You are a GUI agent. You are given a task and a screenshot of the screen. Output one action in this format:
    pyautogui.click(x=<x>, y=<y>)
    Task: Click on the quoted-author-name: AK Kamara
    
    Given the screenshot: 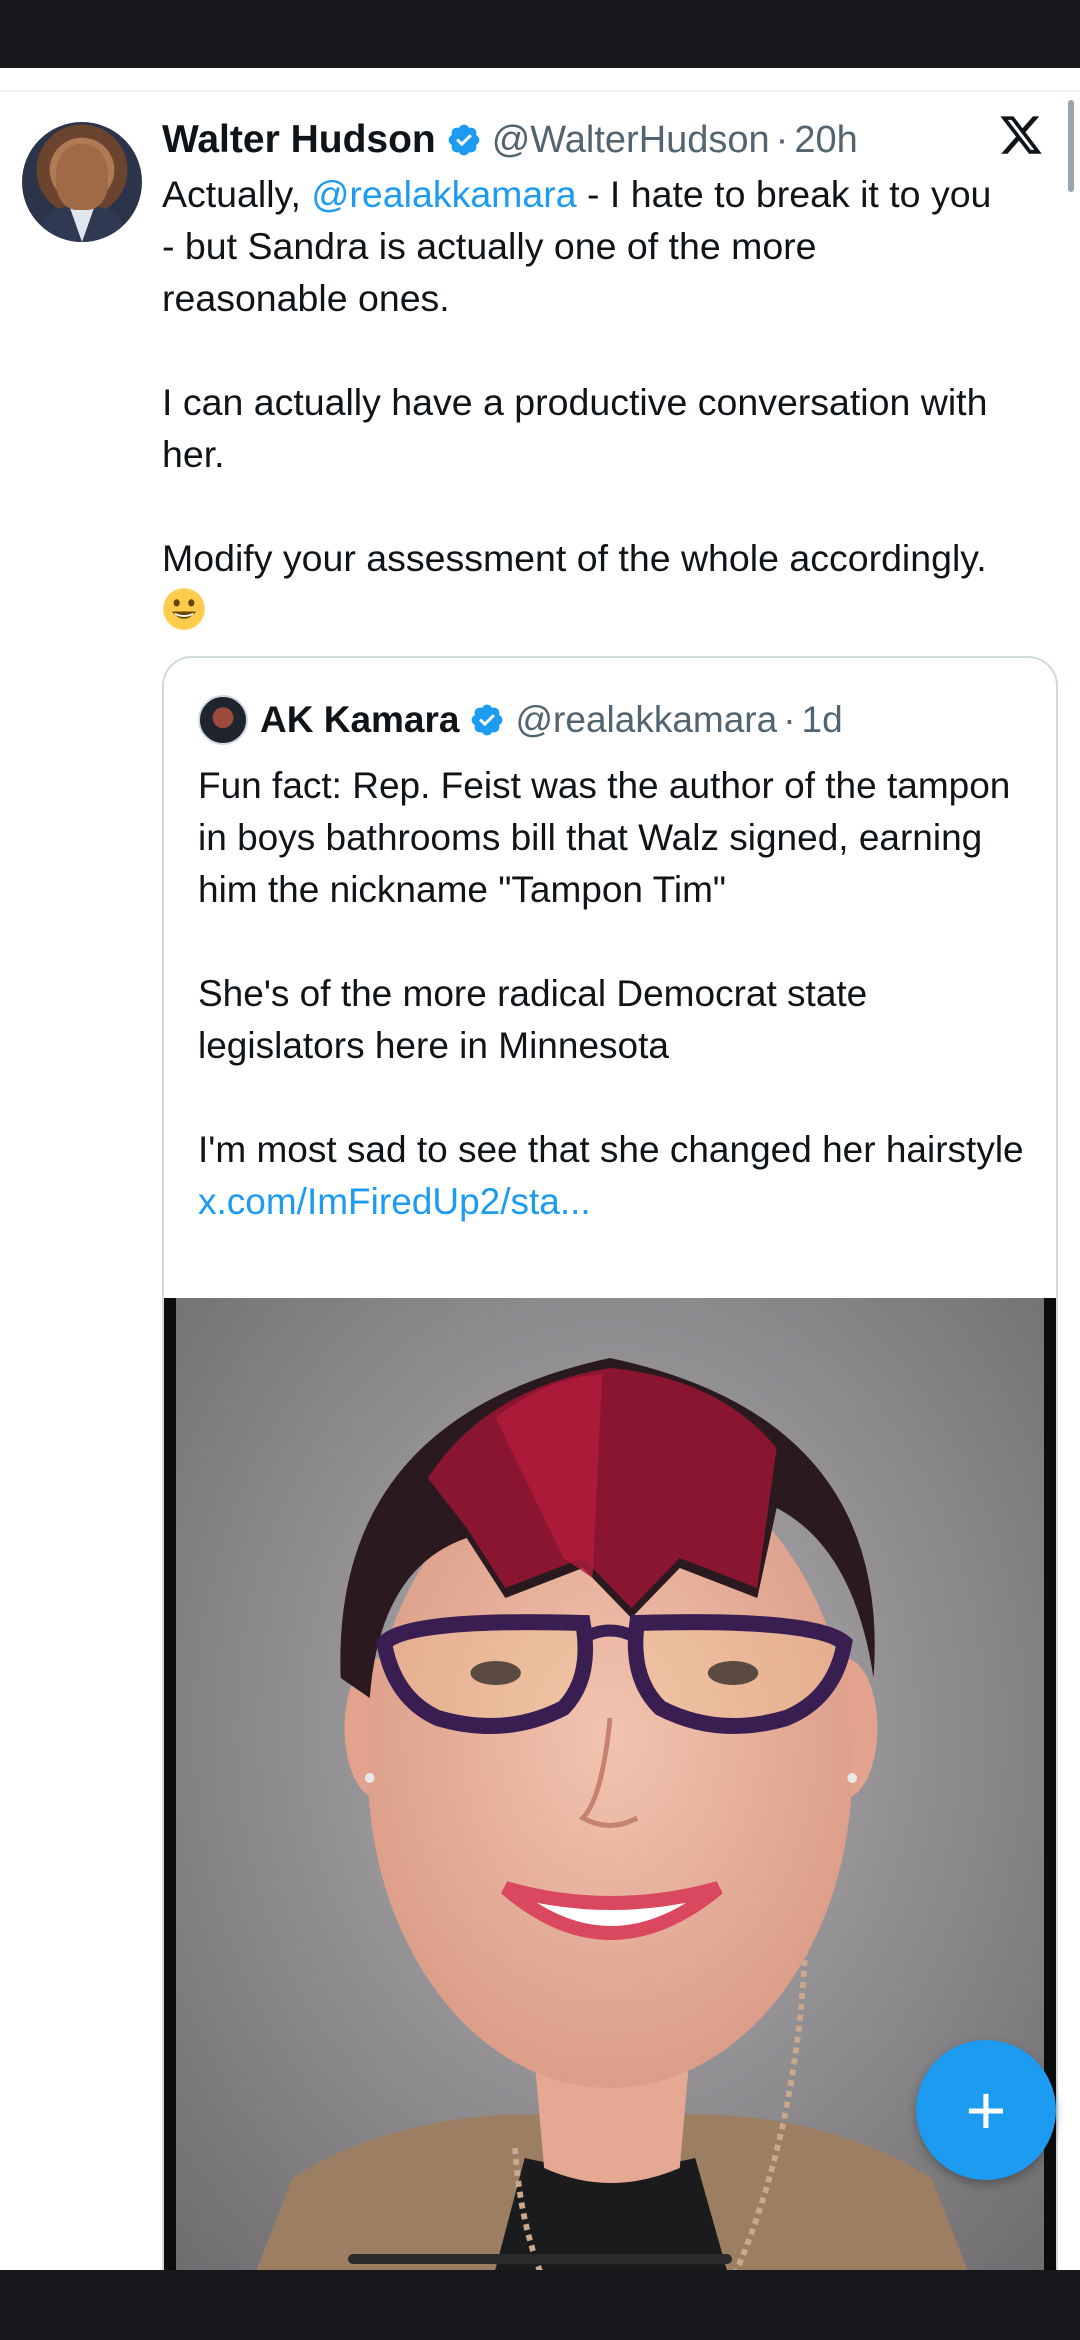 What is the action you would take?
    pyautogui.click(x=359, y=720)
    